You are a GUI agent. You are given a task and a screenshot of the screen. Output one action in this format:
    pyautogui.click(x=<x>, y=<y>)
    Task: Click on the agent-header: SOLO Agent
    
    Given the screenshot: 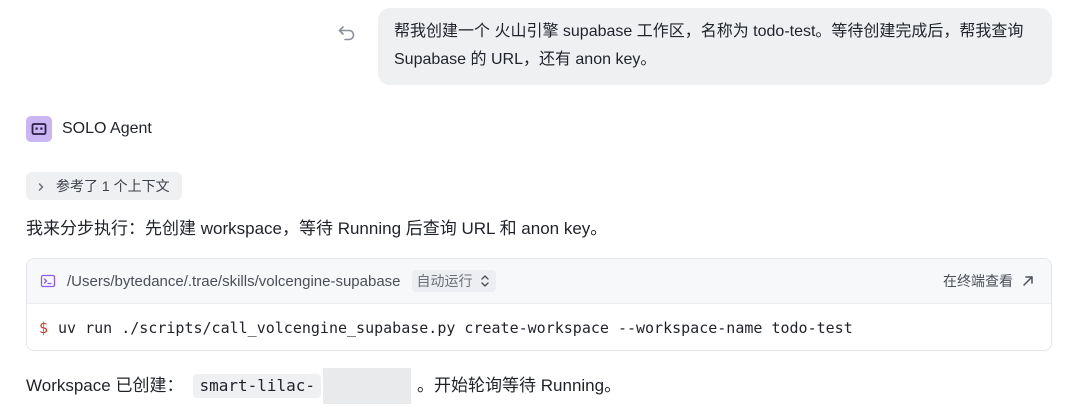 What is the action you would take?
    pyautogui.click(x=89, y=129)
    